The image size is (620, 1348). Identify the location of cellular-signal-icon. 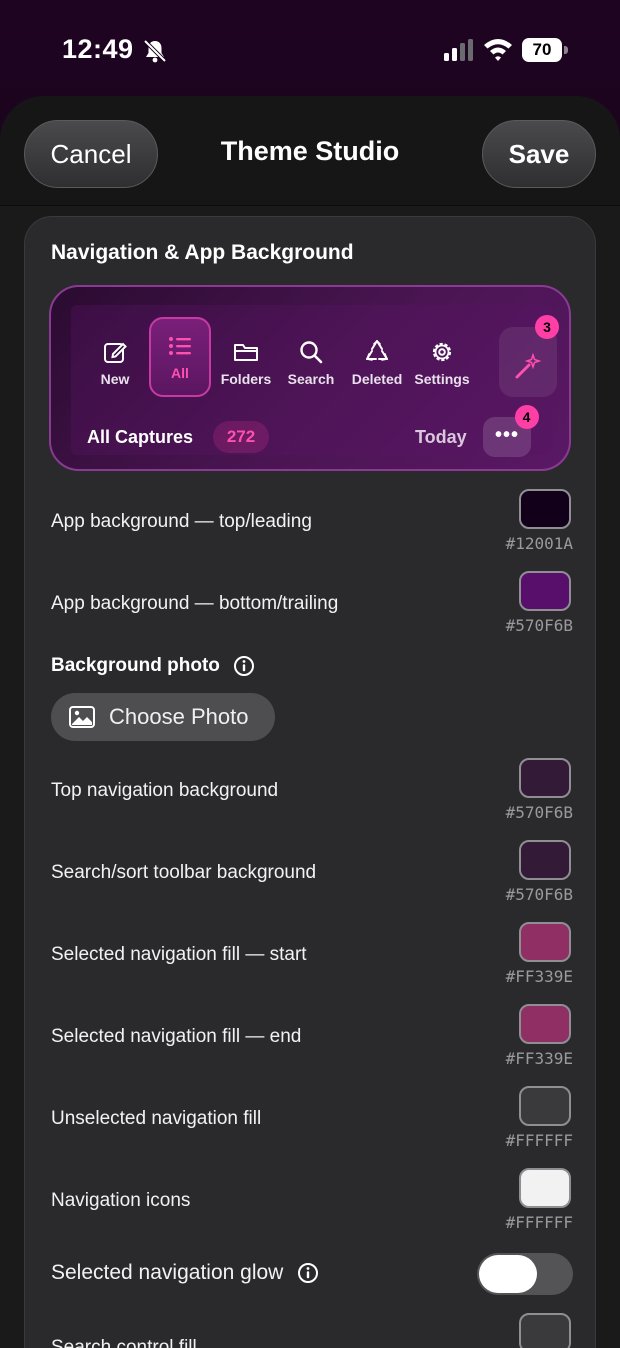
(458, 50).